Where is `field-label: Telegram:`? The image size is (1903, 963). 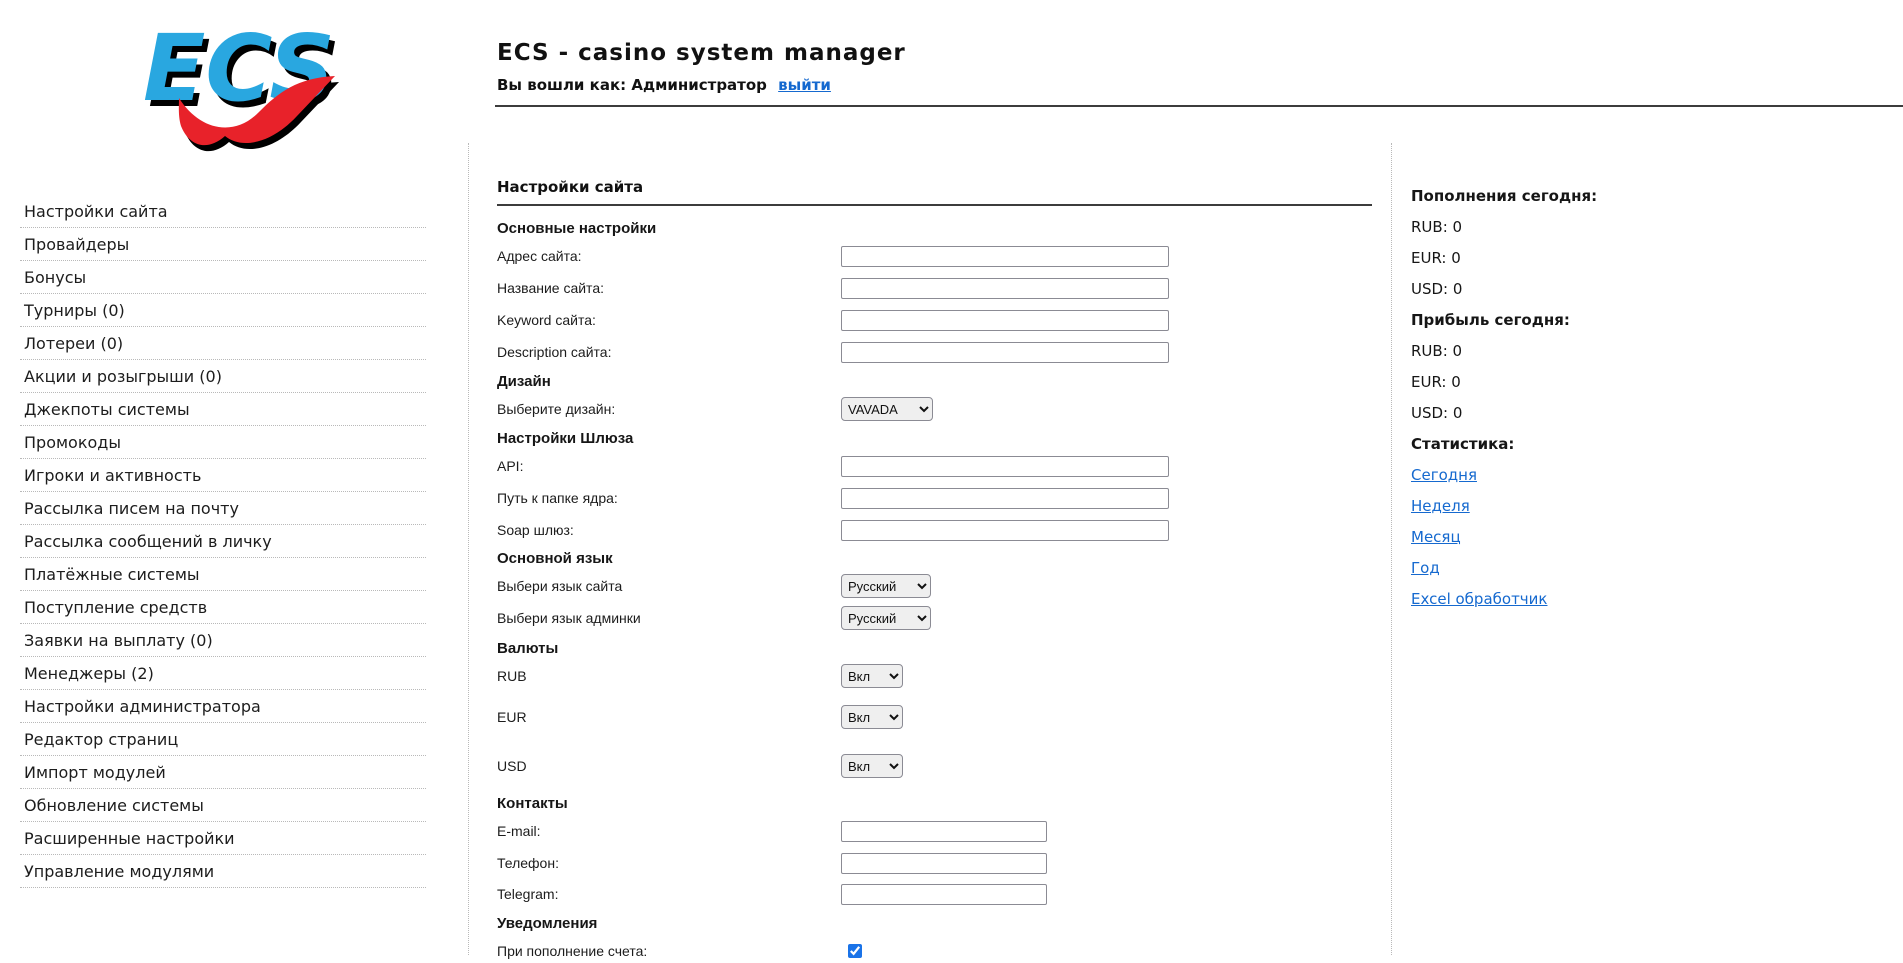
field-label: Telegram: is located at coordinates (528, 894).